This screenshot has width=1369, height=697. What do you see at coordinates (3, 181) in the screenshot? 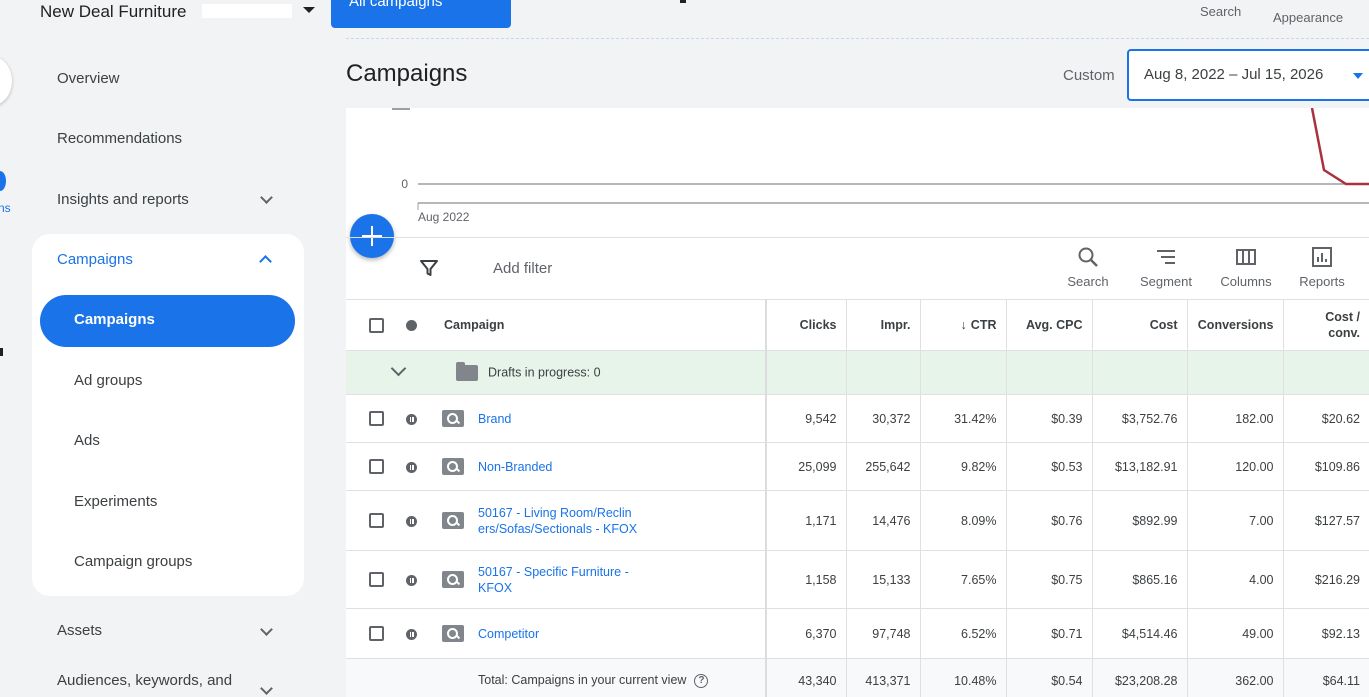
I see `campaigns-rail-icon` at bounding box center [3, 181].